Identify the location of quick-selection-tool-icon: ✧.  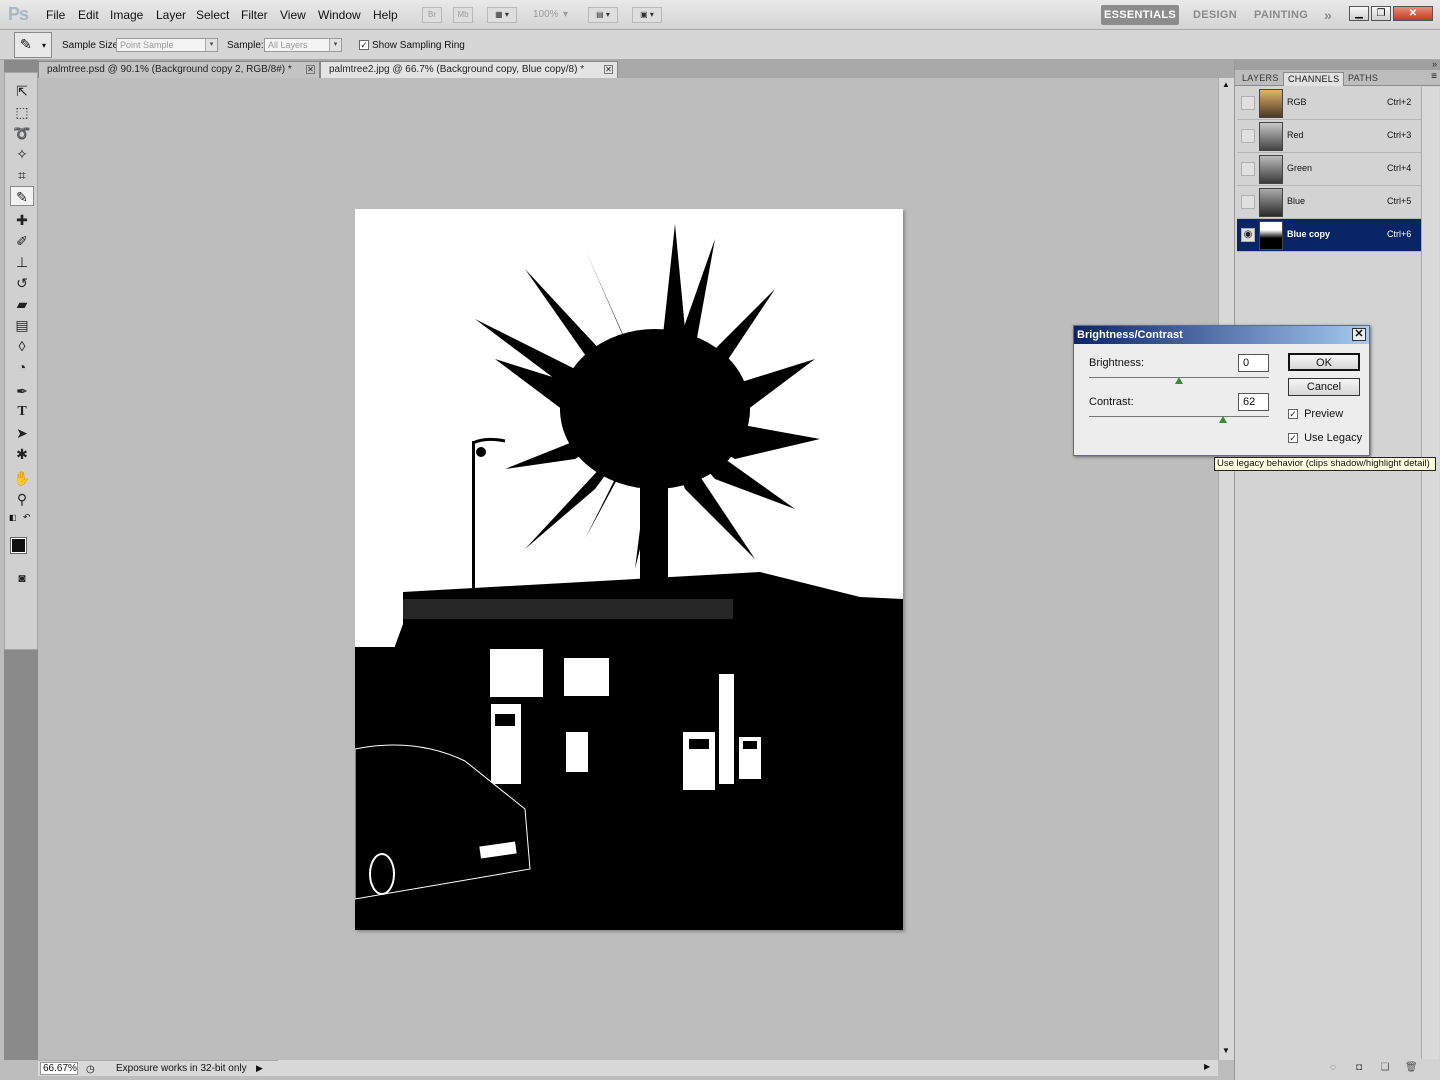
(22, 154).